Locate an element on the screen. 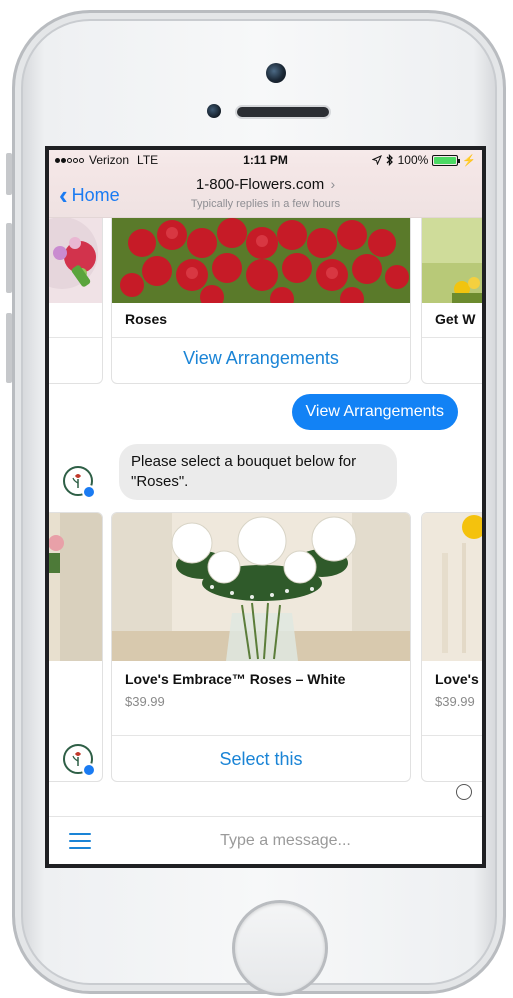  product-title: Love's is located at coordinates (457, 679).